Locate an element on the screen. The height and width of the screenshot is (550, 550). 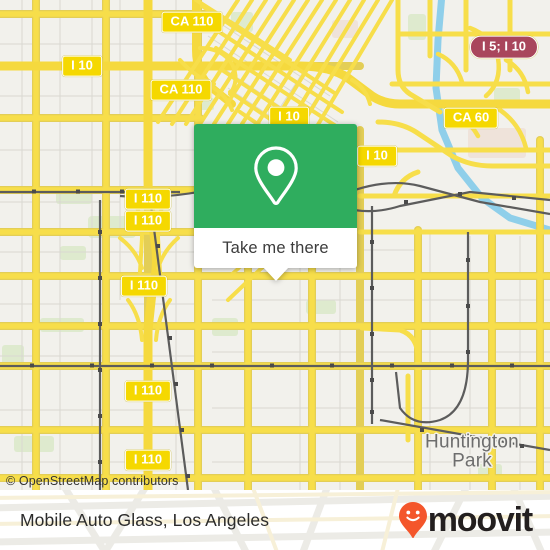
moovit-pin-smile-icon is located at coordinates (412, 520).